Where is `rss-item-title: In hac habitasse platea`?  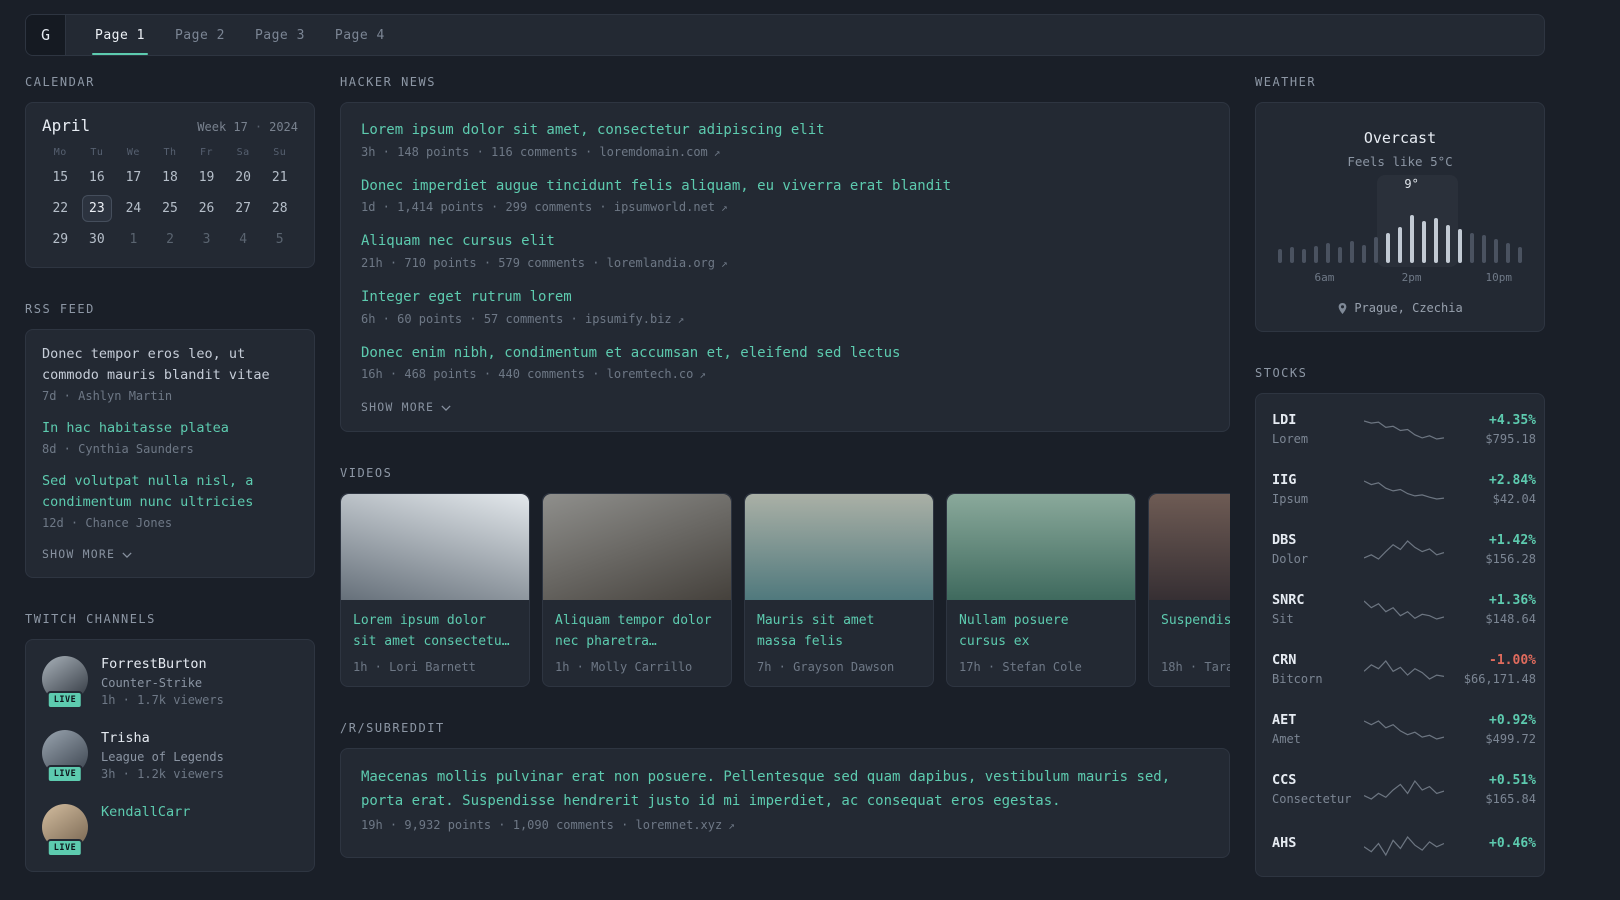 rss-item-title: In hac habitasse platea is located at coordinates (170, 428).